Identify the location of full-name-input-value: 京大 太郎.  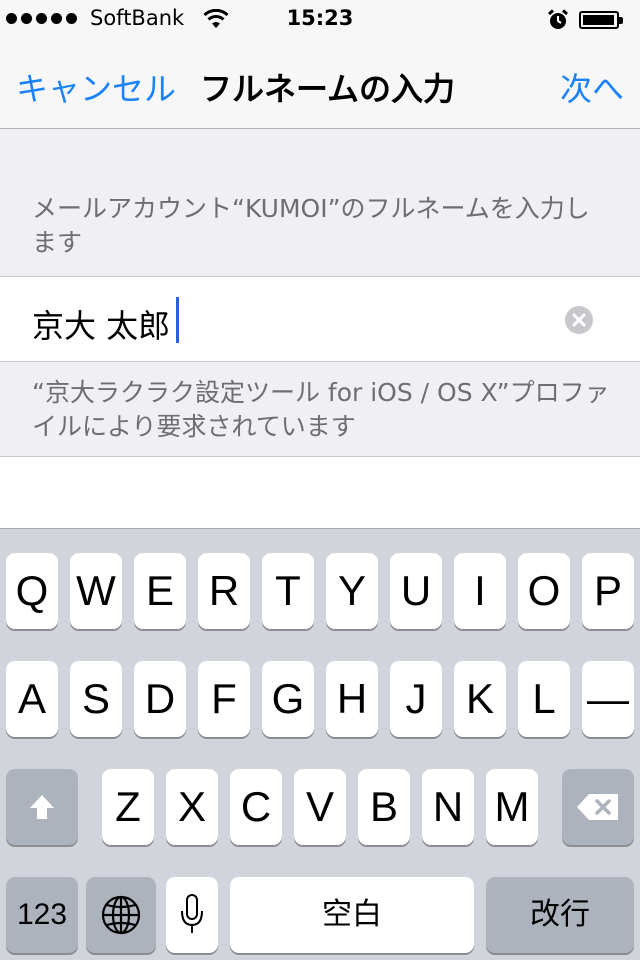
(101, 324).